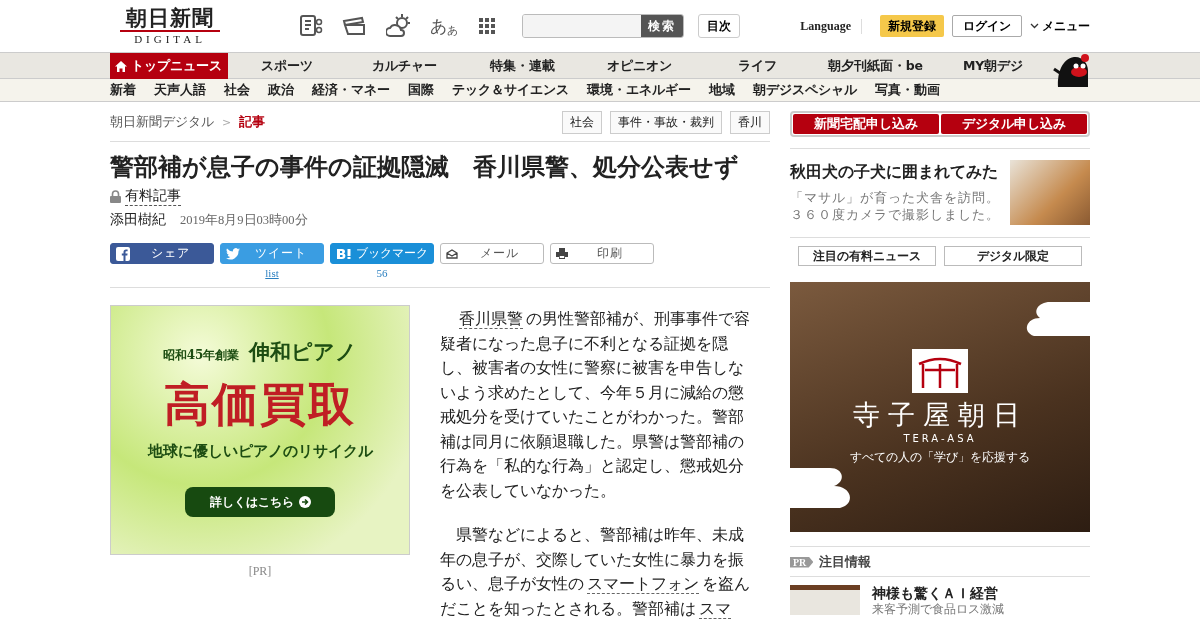 The image size is (1200, 630). Describe the element at coordinates (421, 90) in the screenshot. I see `nav-link: 国際` at that location.